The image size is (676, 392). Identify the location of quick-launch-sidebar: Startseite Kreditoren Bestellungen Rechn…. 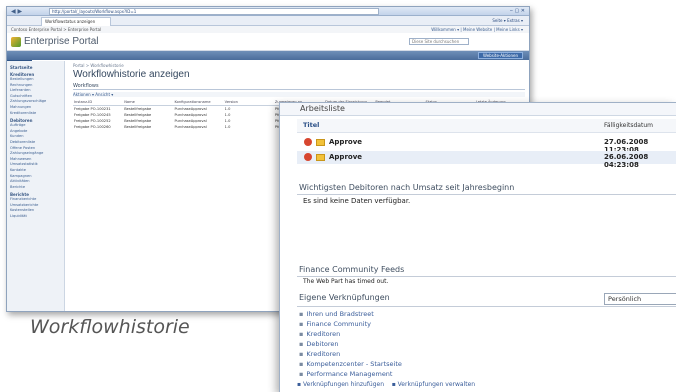
(36, 186).